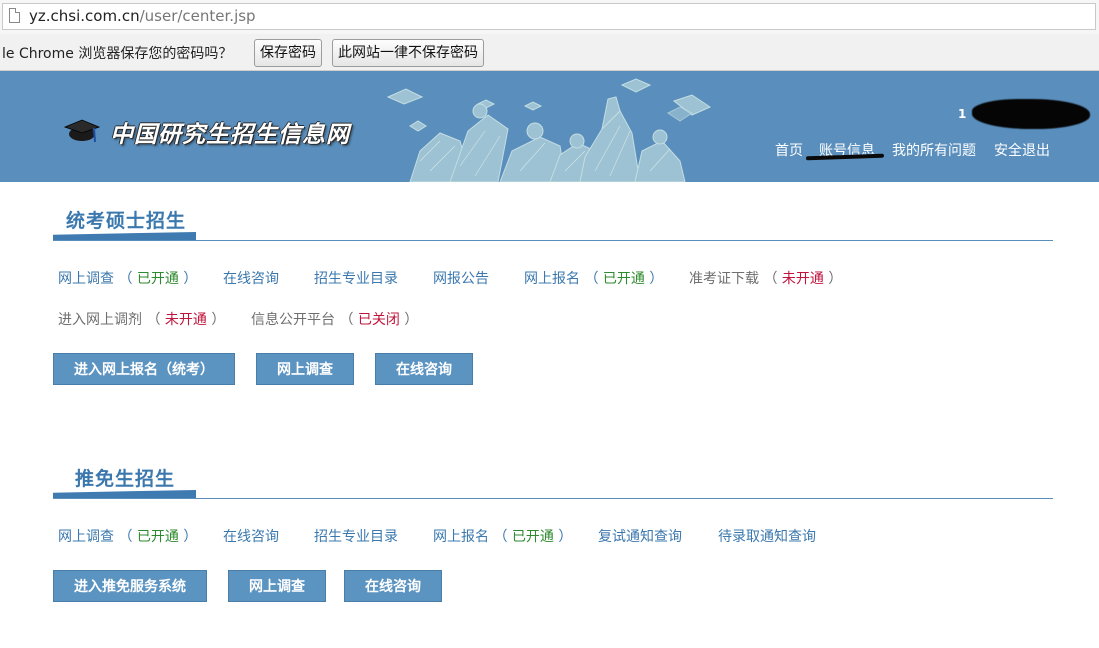 The image size is (1099, 648). I want to click on omnibox: yz.chsi.com.cn/user/center.jsp, so click(549, 16).